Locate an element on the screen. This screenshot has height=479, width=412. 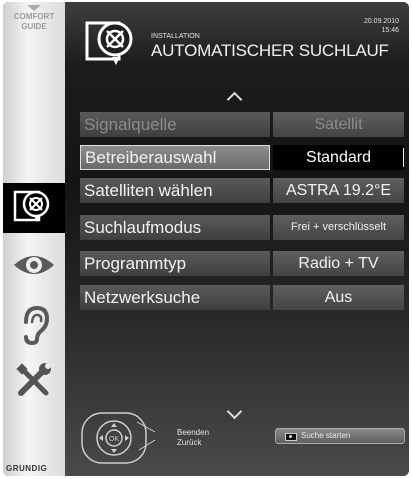
comfort-guide-line1: COMFORT is located at coordinates (34, 16).